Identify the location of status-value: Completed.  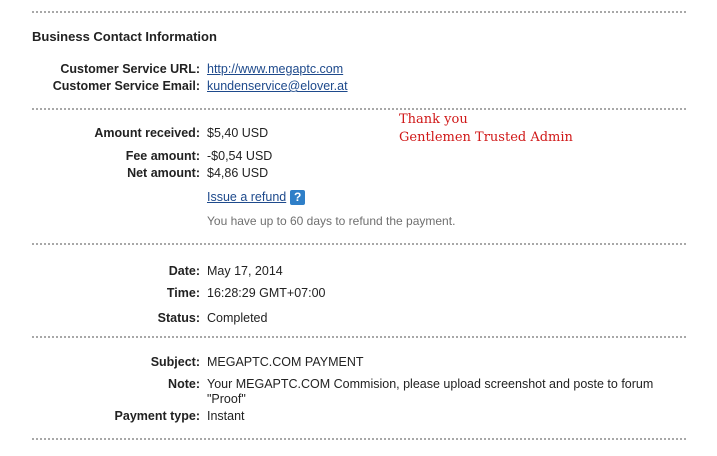
(237, 318).